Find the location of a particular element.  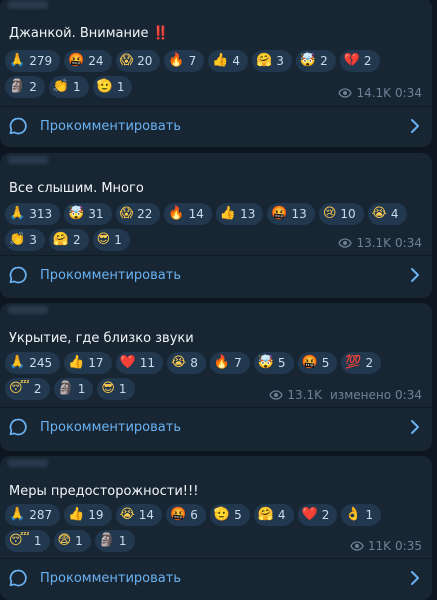

reaction-pill: 😨 1 is located at coordinates (72, 541).